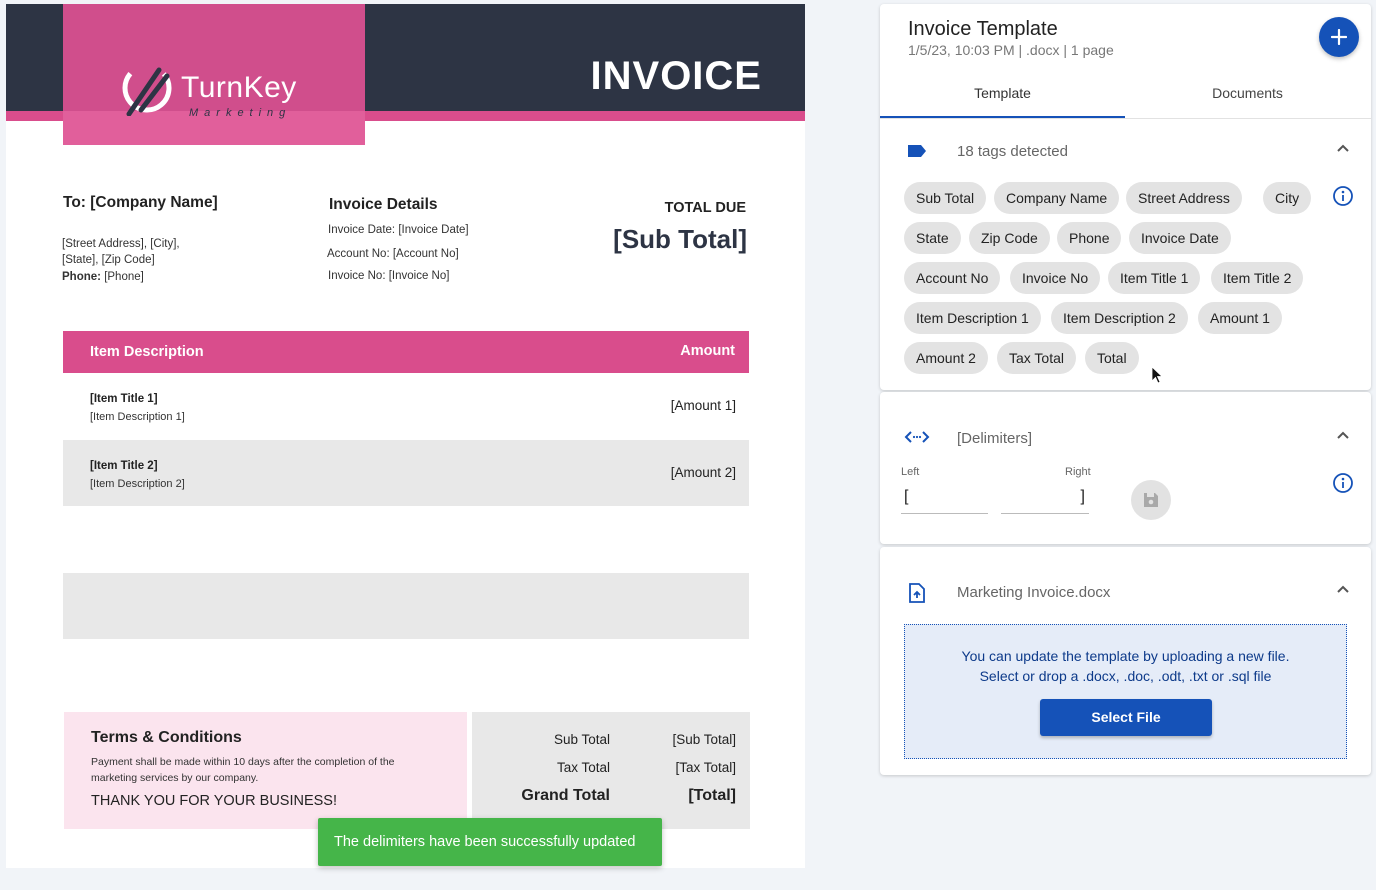  Describe the element at coordinates (124, 466) in the screenshot. I see `item-title: [Item Title 2]` at that location.